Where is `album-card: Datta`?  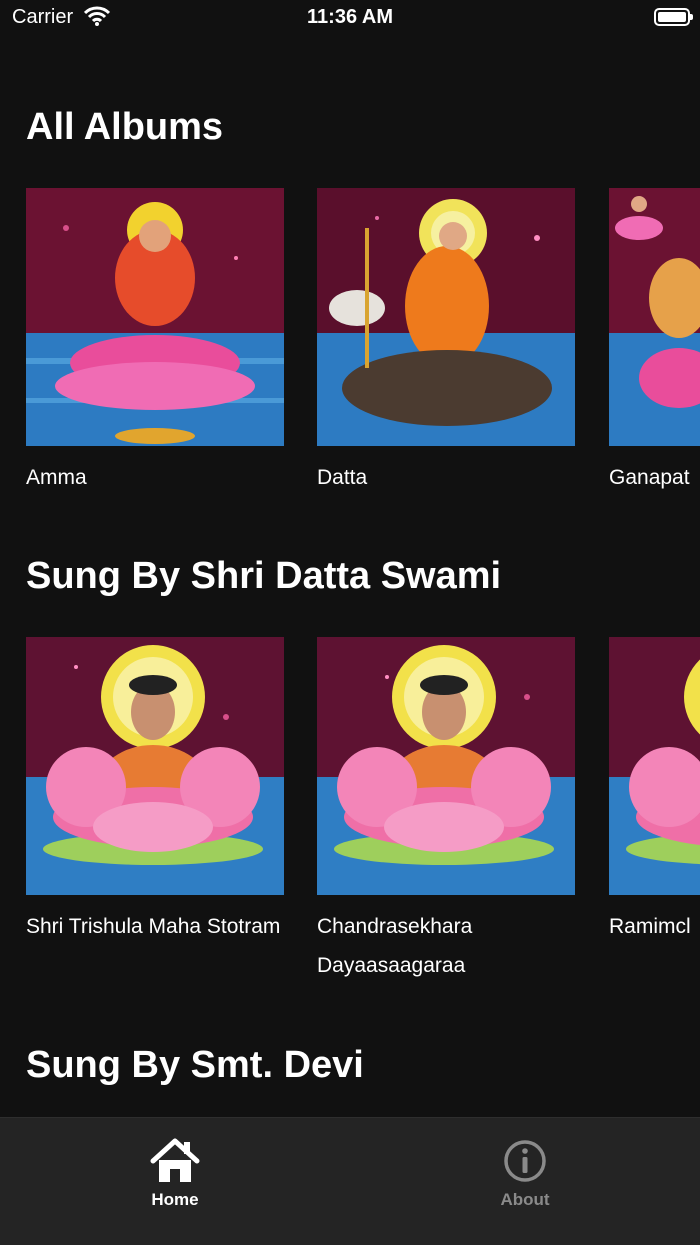
album-card: Datta is located at coordinates (446, 342).